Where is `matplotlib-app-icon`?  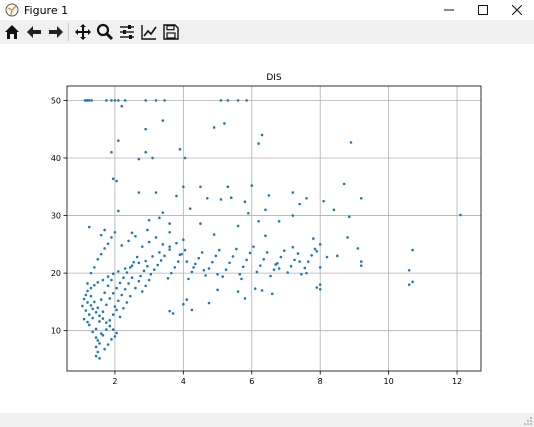 matplotlib-app-icon is located at coordinates (12, 10).